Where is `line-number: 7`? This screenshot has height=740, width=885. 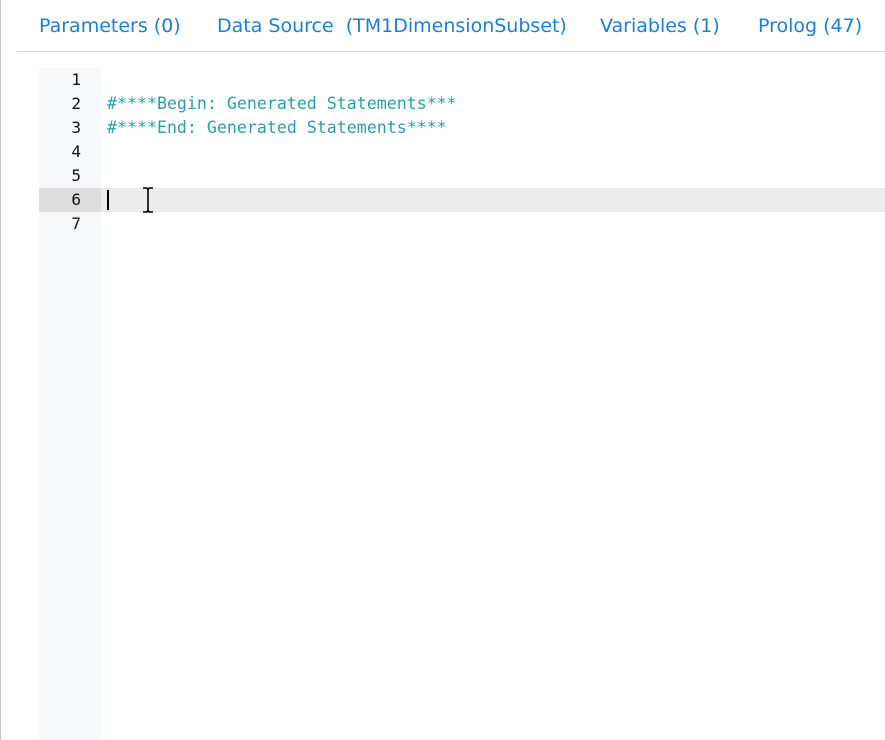 line-number: 7 is located at coordinates (76, 223).